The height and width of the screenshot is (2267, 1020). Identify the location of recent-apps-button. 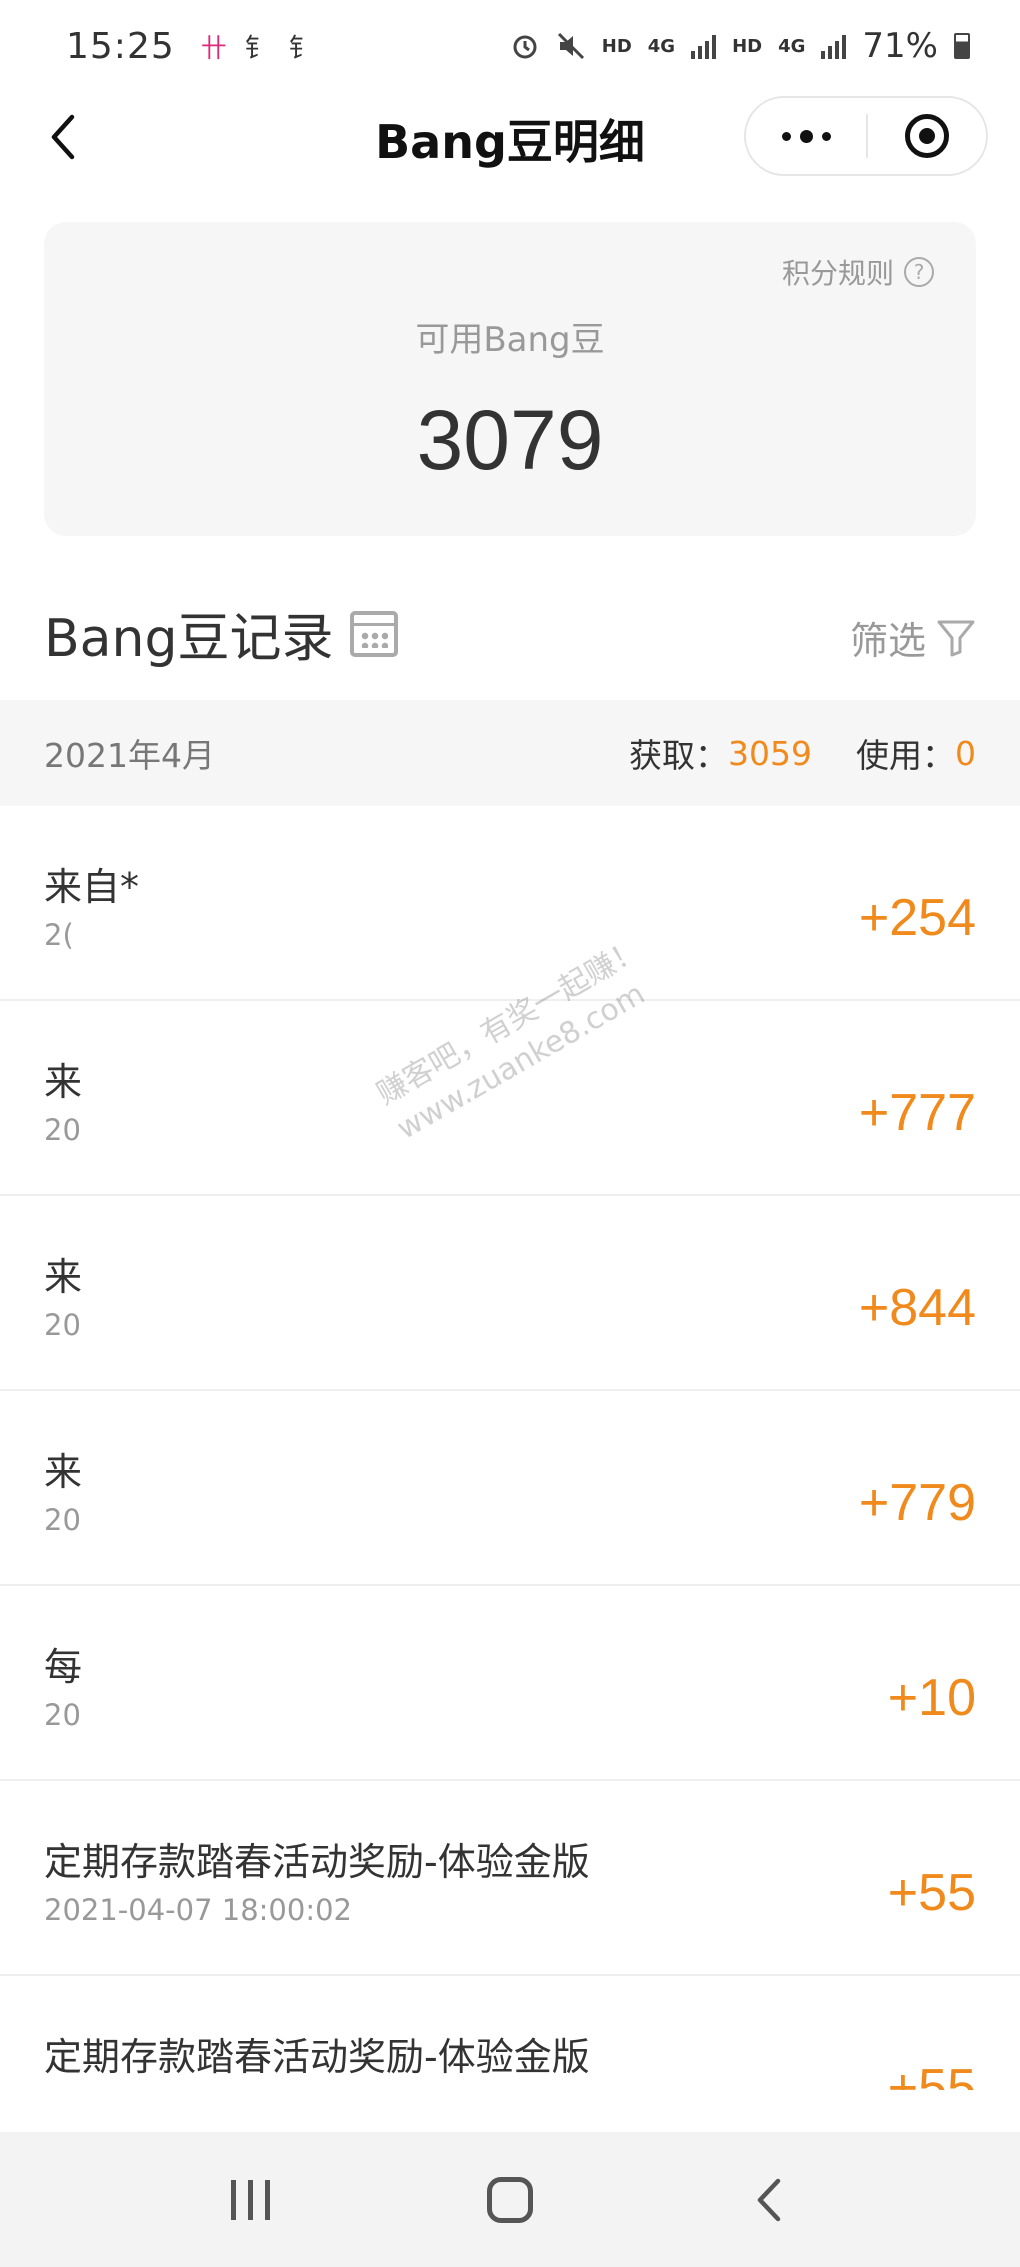
(250, 2200).